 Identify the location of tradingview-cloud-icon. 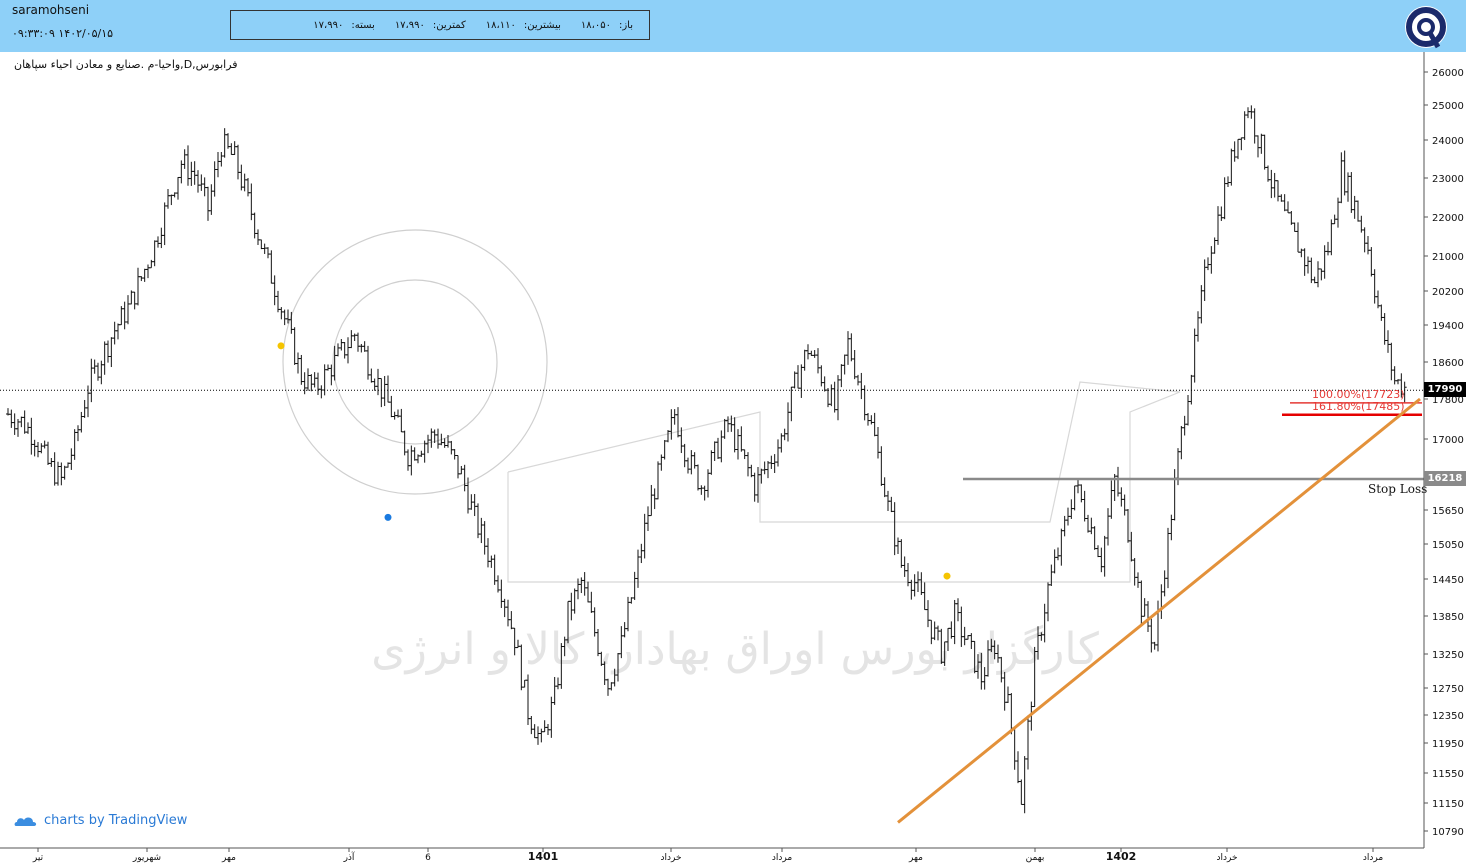
(25, 821).